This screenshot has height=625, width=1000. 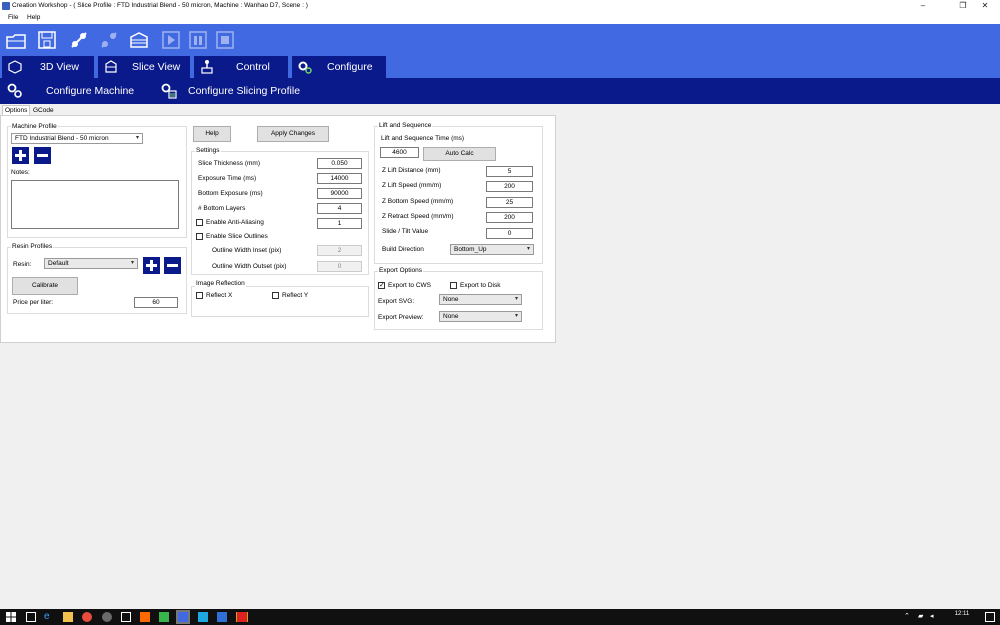 I want to click on tab-configure-slicing-profile: Configure Slicing Profile, so click(x=244, y=91).